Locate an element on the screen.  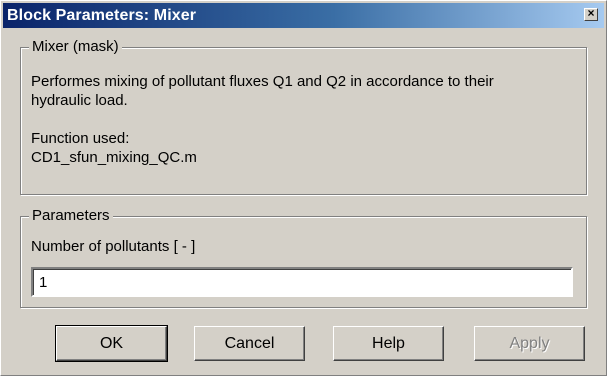
description-line: hydraulic load. is located at coordinates (79, 100).